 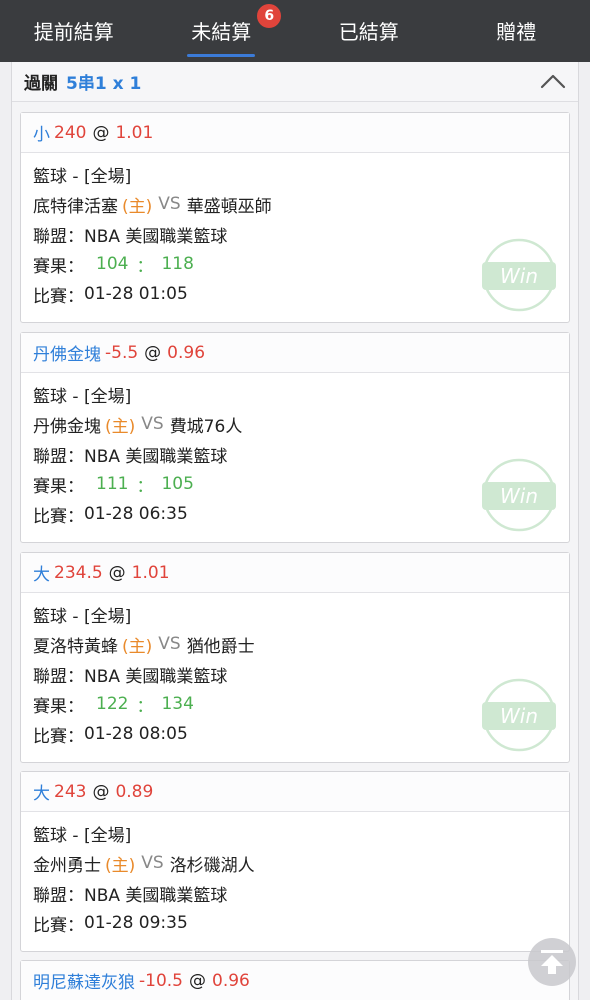 I want to click on tab-gifts: 贈禮, so click(x=516, y=31).